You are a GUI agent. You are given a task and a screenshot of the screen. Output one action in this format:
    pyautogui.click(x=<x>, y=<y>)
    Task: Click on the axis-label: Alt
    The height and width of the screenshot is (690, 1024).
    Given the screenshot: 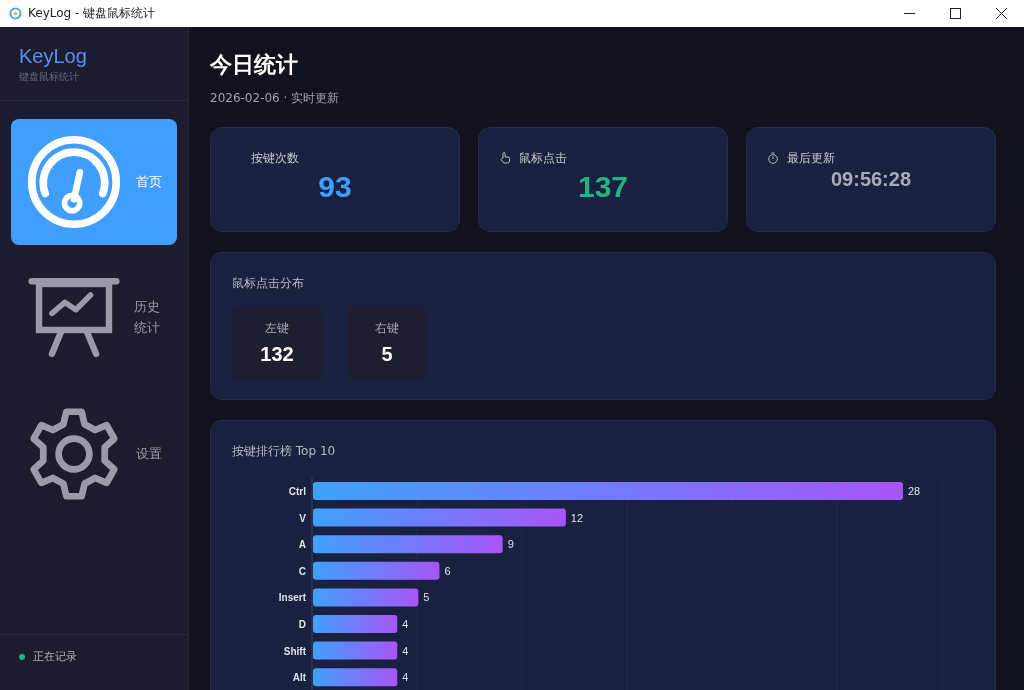 What is the action you would take?
    pyautogui.click(x=299, y=678)
    